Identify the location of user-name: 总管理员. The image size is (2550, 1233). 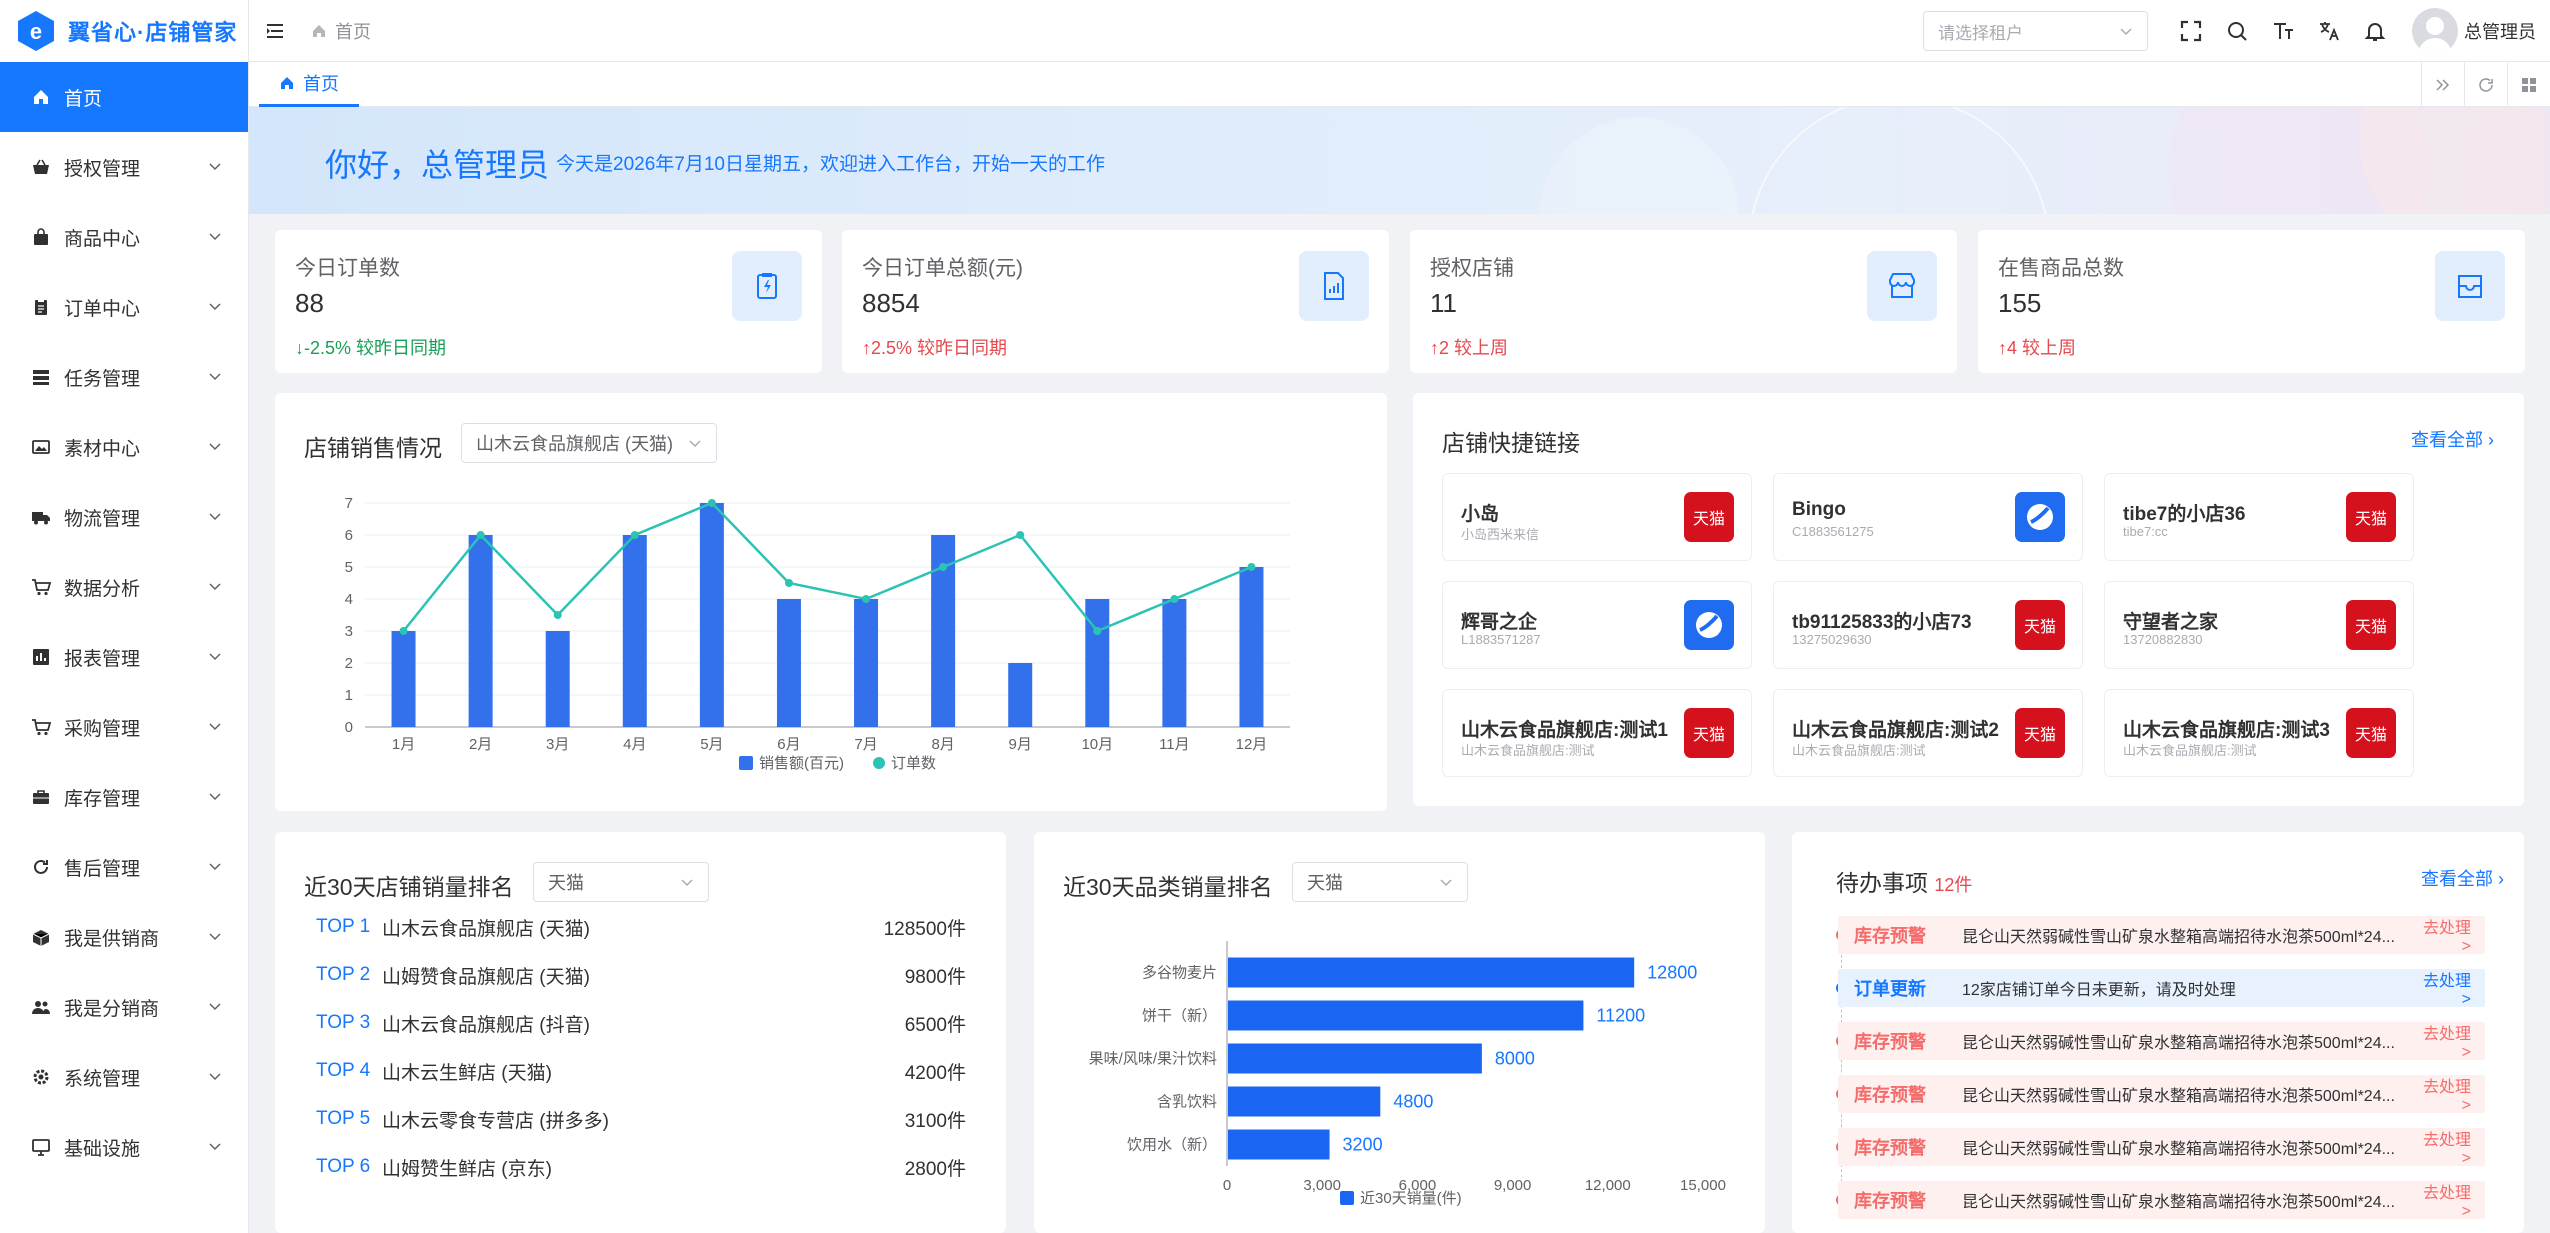
(2500, 31).